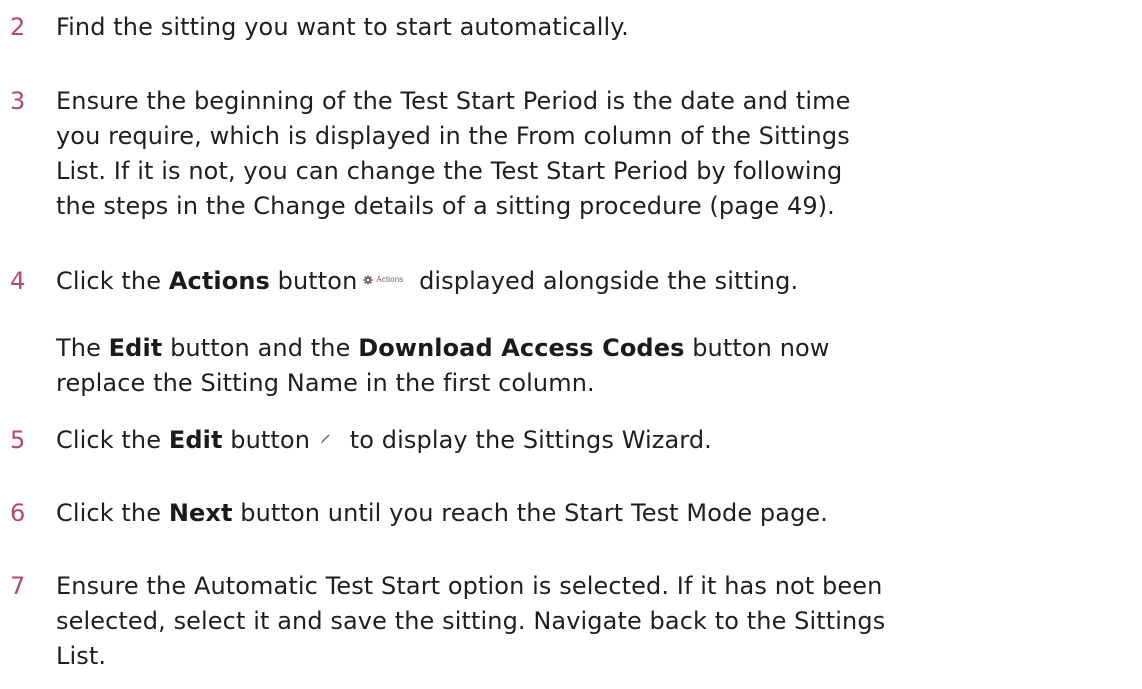 Image resolution: width=1142 pixels, height=689 pixels. Describe the element at coordinates (757, 348) in the screenshot. I see `text-run: button now` at that location.